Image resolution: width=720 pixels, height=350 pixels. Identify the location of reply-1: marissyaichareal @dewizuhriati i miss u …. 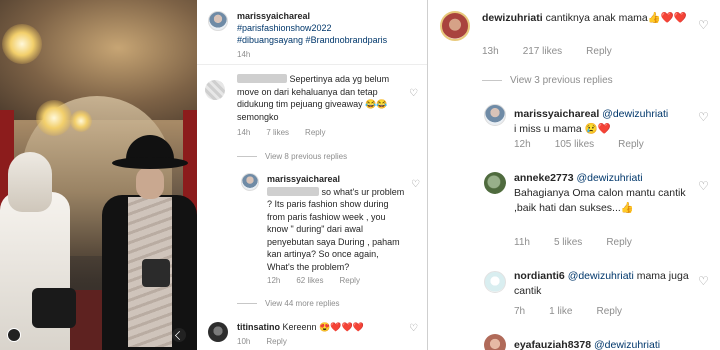
(609, 122).